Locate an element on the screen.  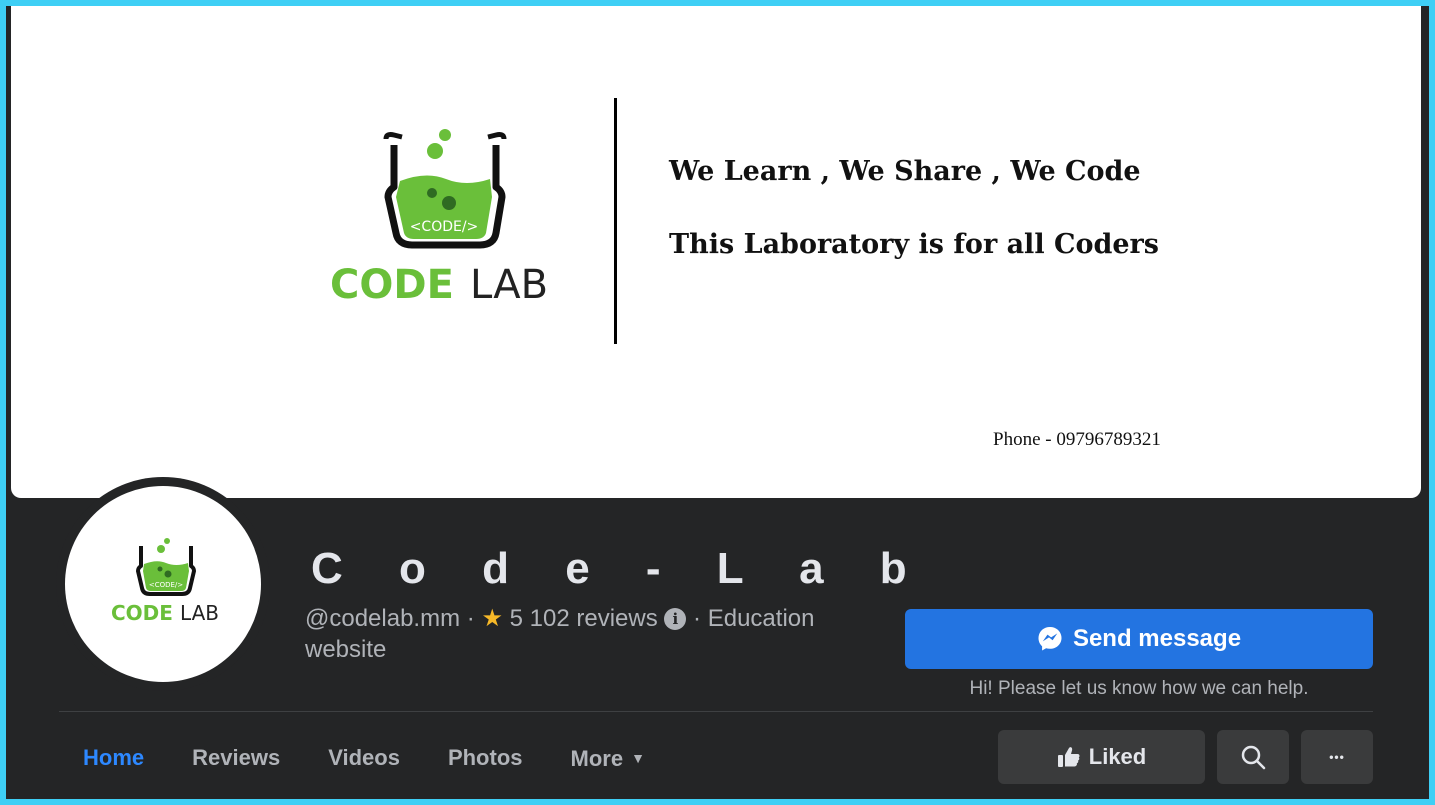
cover-phone: Phone - 09796789321 is located at coordinates (1077, 439).